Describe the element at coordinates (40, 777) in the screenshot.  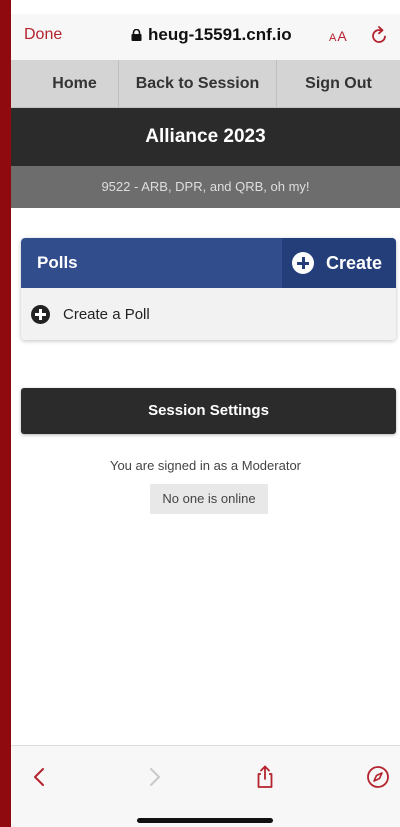
I see `back-icon` at that location.